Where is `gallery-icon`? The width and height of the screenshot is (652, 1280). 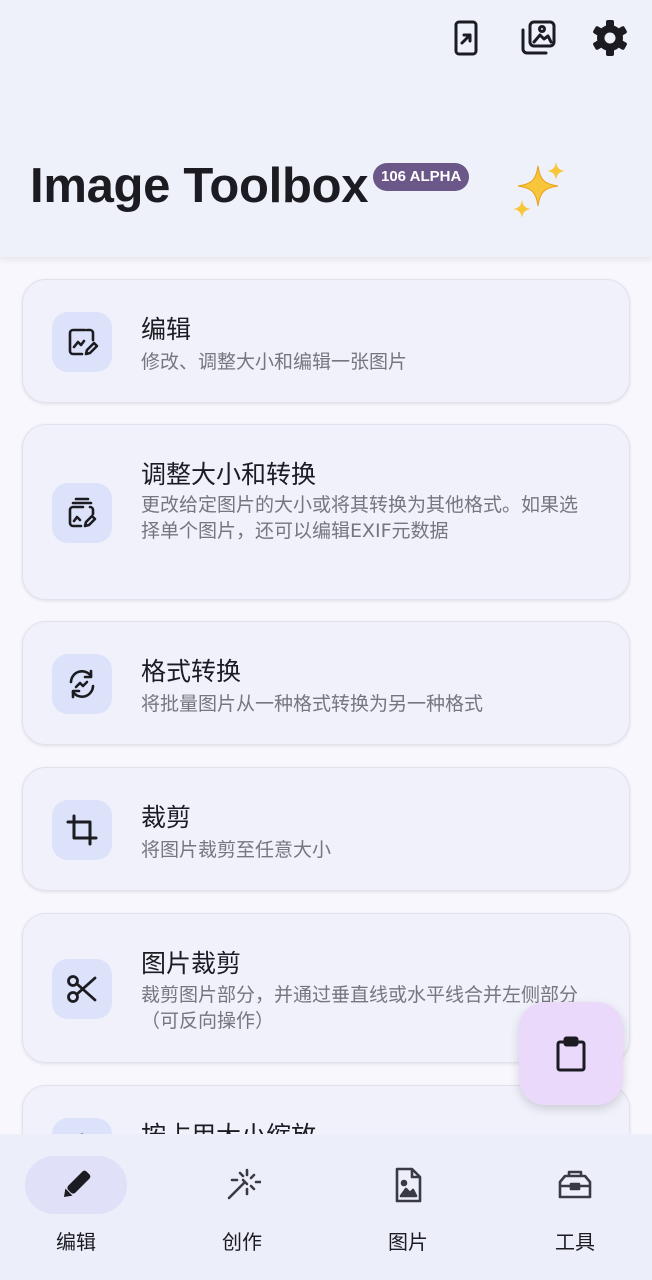
gallery-icon is located at coordinates (538, 37).